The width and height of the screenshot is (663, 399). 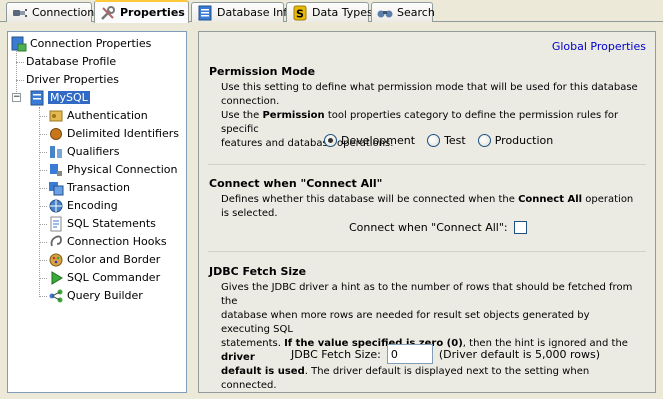 What do you see at coordinates (152, 12) in the screenshot?
I see `tab-label: Properties` at bounding box center [152, 12].